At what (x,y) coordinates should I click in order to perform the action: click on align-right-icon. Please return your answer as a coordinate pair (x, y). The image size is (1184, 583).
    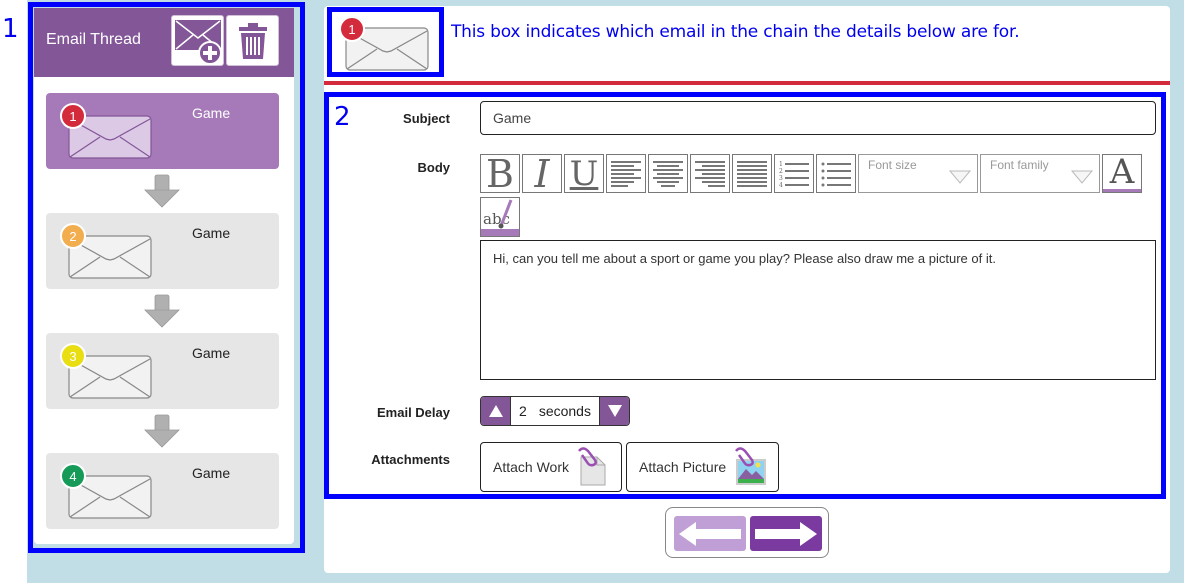
    Looking at the image, I should click on (710, 173).